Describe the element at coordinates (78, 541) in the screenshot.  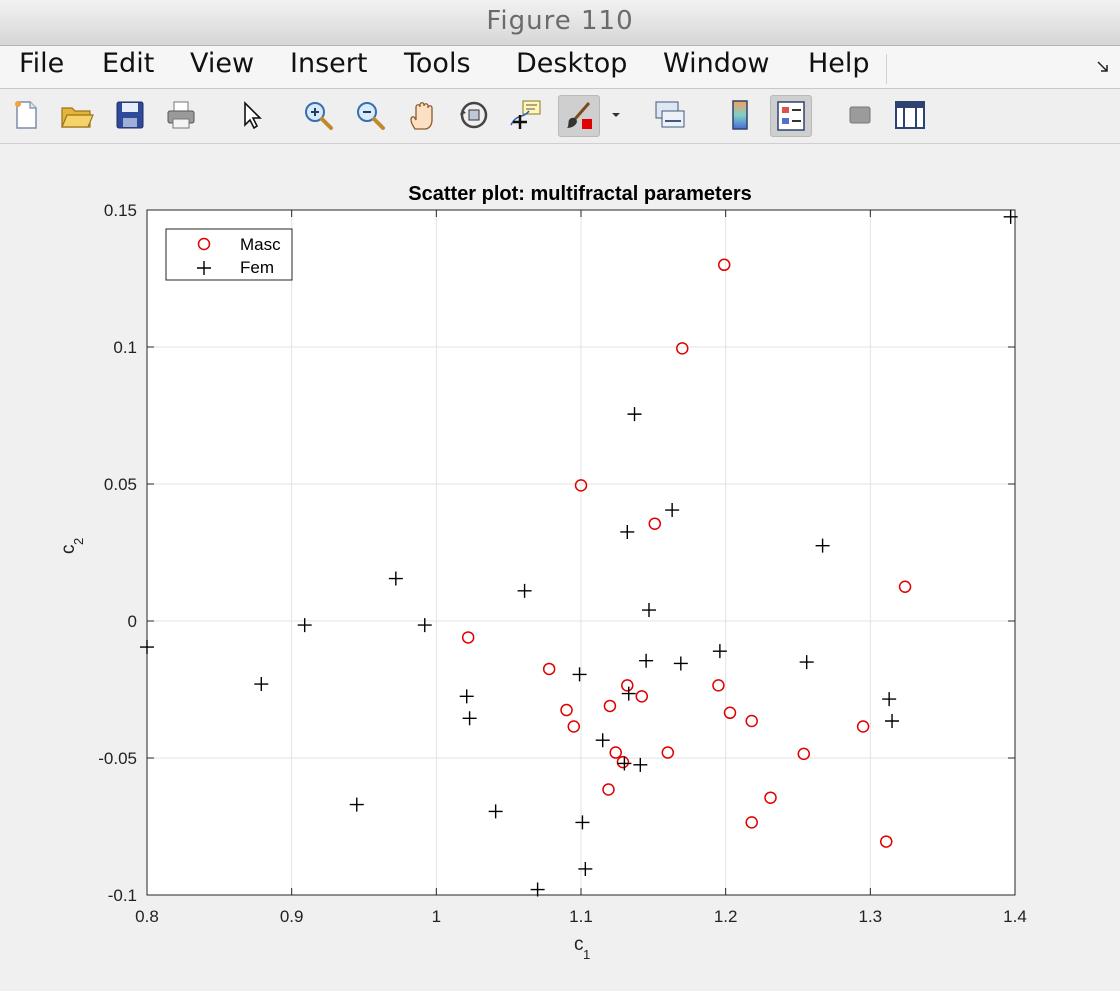
I see `y-axis-label-sub: 2` at that location.